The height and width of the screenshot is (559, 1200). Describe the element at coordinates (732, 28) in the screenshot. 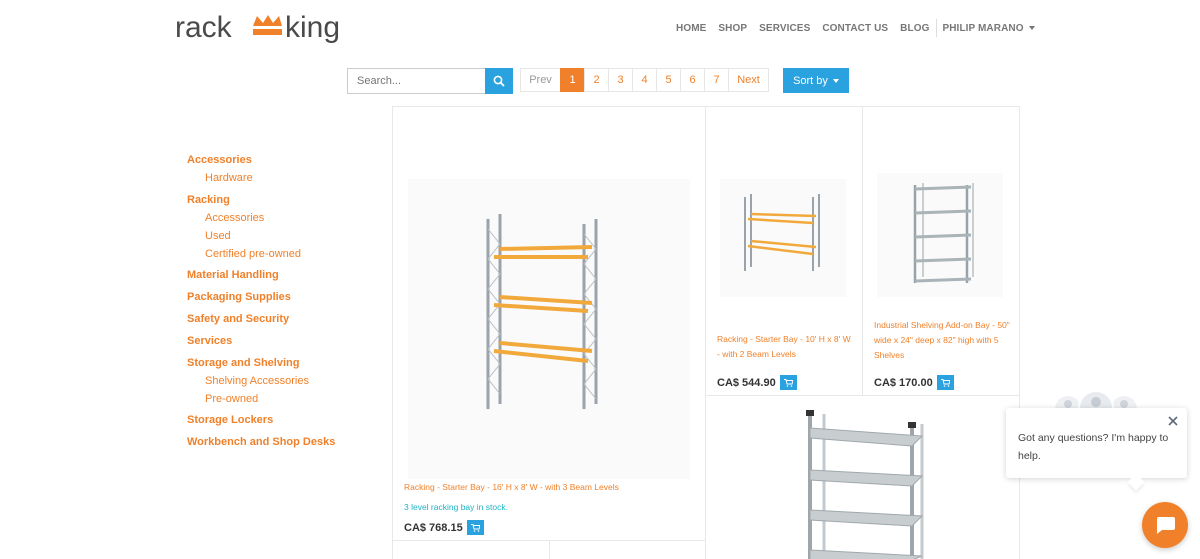

I see `nav-shop: SHOP` at that location.